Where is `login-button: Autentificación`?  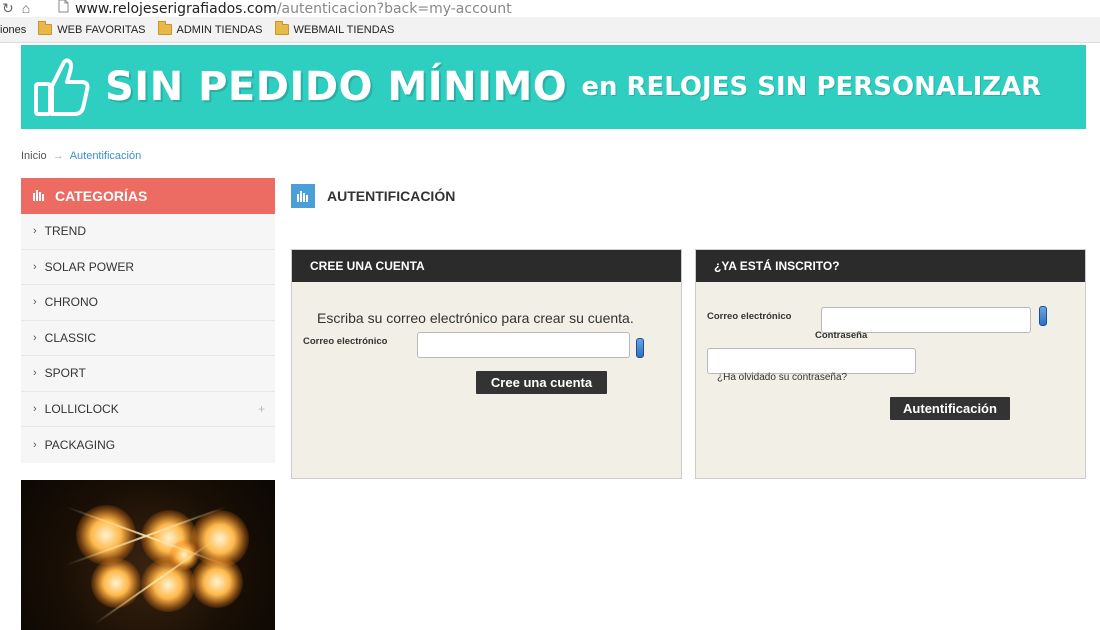
login-button: Autentificación is located at coordinates (950, 408).